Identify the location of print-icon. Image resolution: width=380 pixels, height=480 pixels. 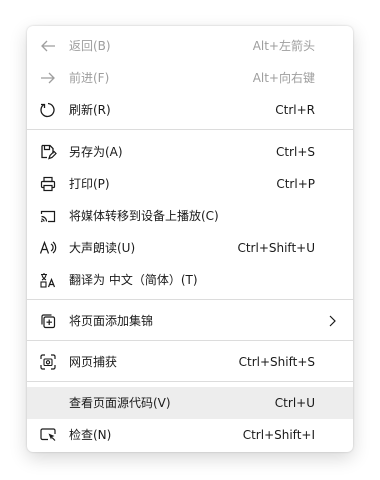
(48, 184).